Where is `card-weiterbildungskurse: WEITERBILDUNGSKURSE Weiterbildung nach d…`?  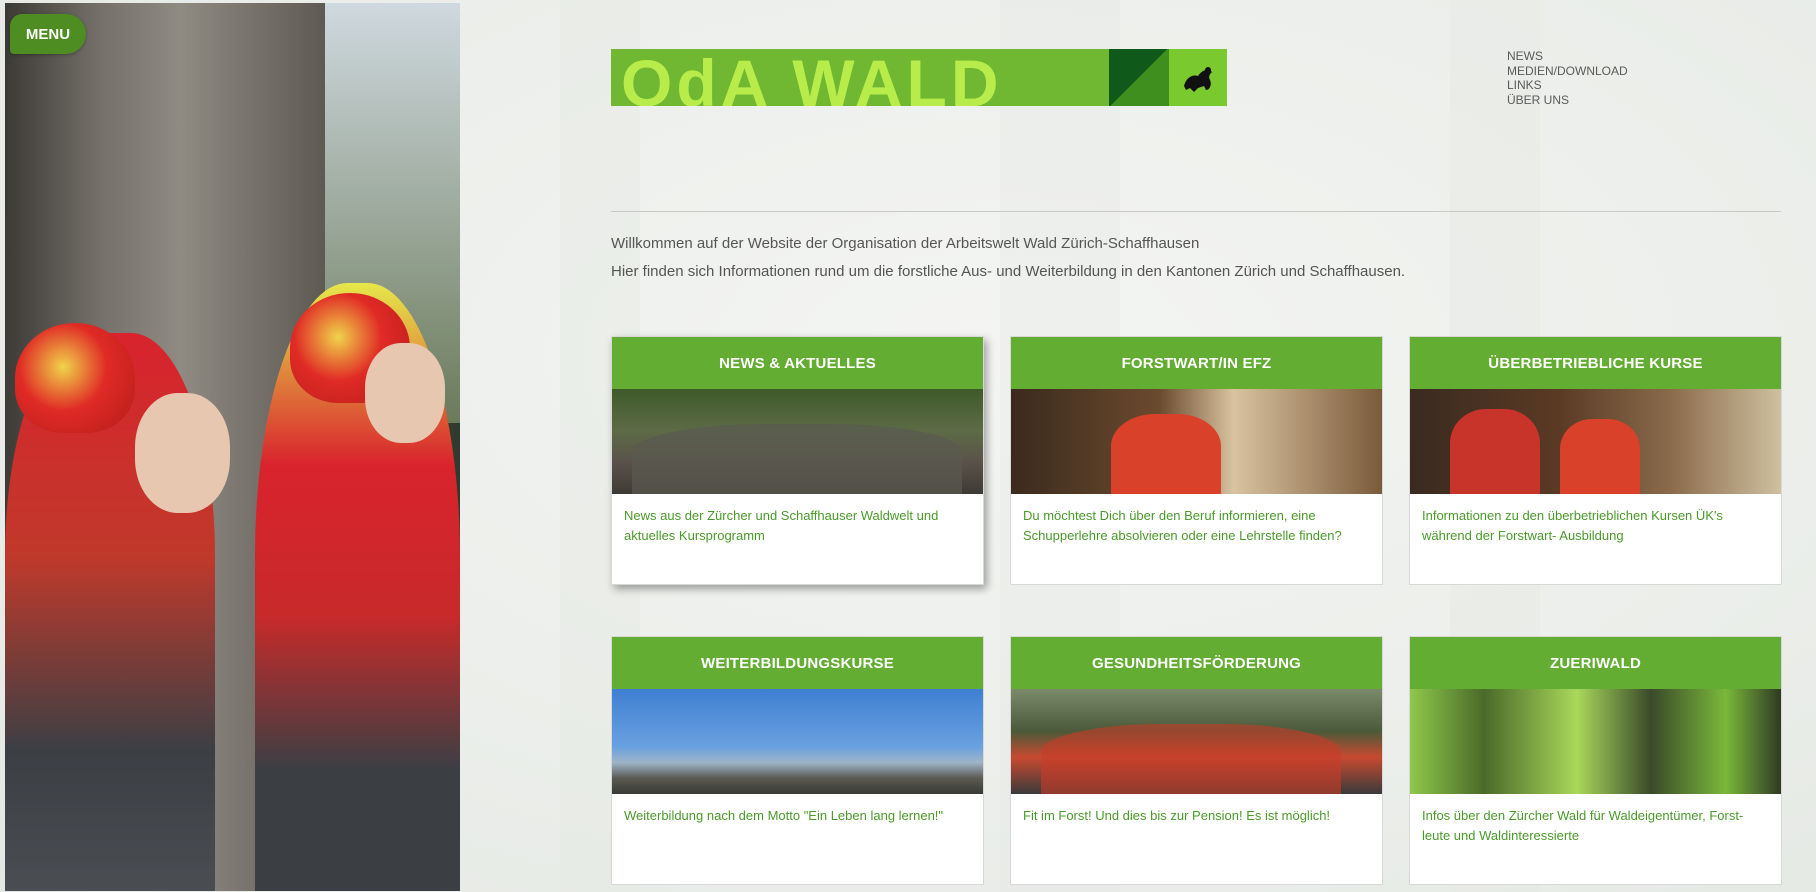 card-weiterbildungskurse: WEITERBILDUNGSKURSE Weiterbildung nach d… is located at coordinates (797, 760).